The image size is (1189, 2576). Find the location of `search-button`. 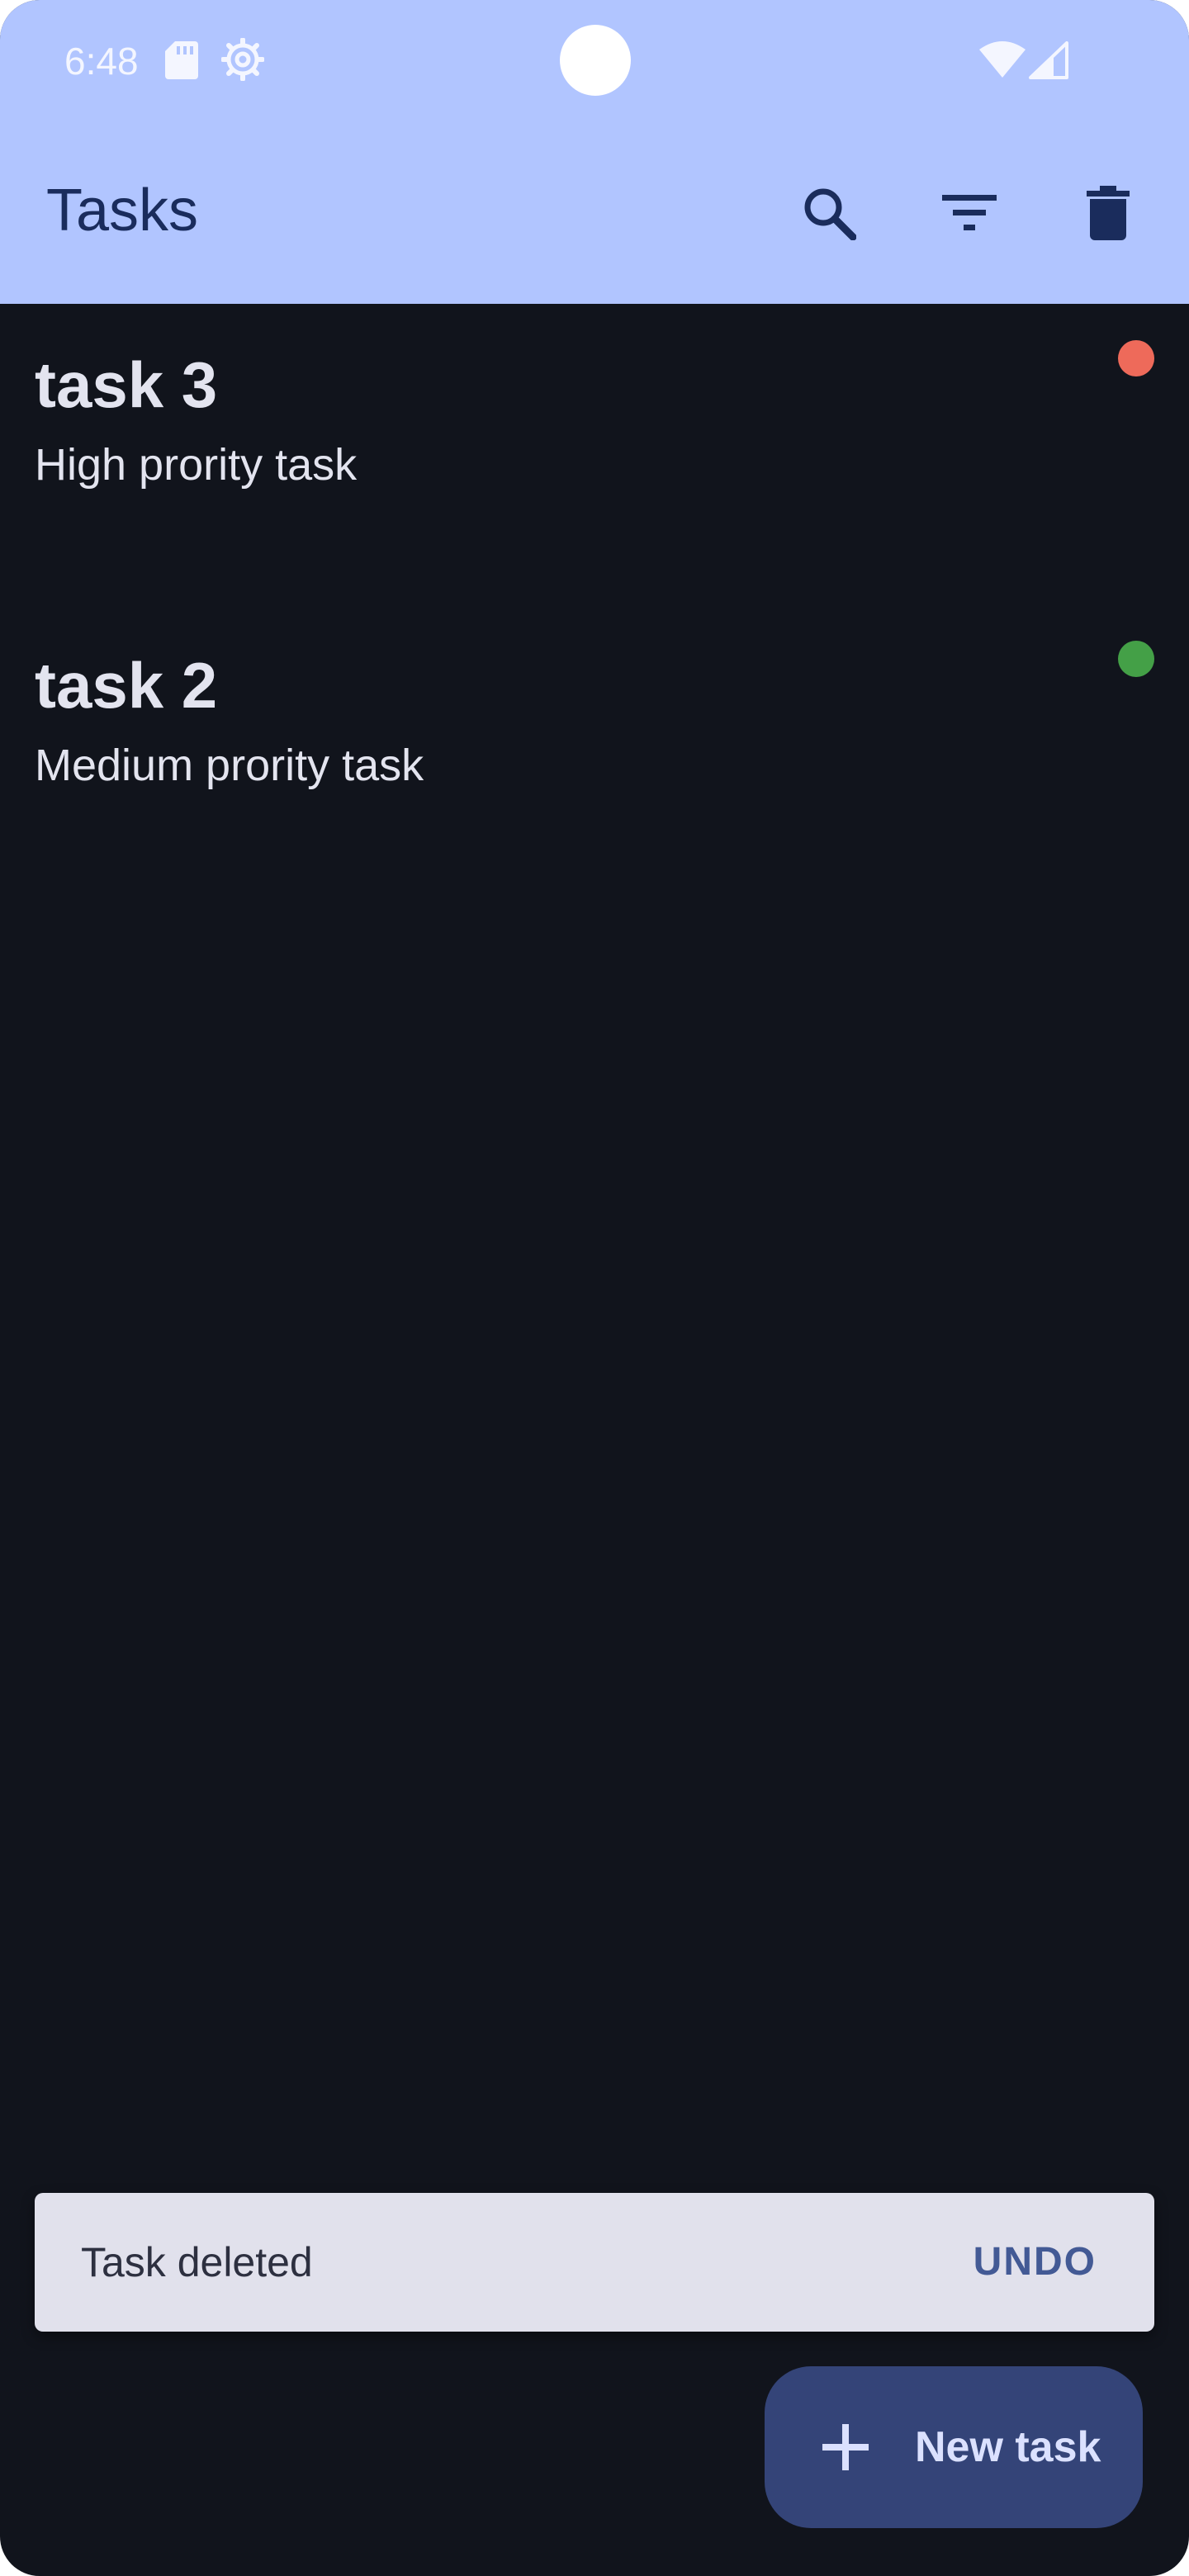

search-button is located at coordinates (829, 213).